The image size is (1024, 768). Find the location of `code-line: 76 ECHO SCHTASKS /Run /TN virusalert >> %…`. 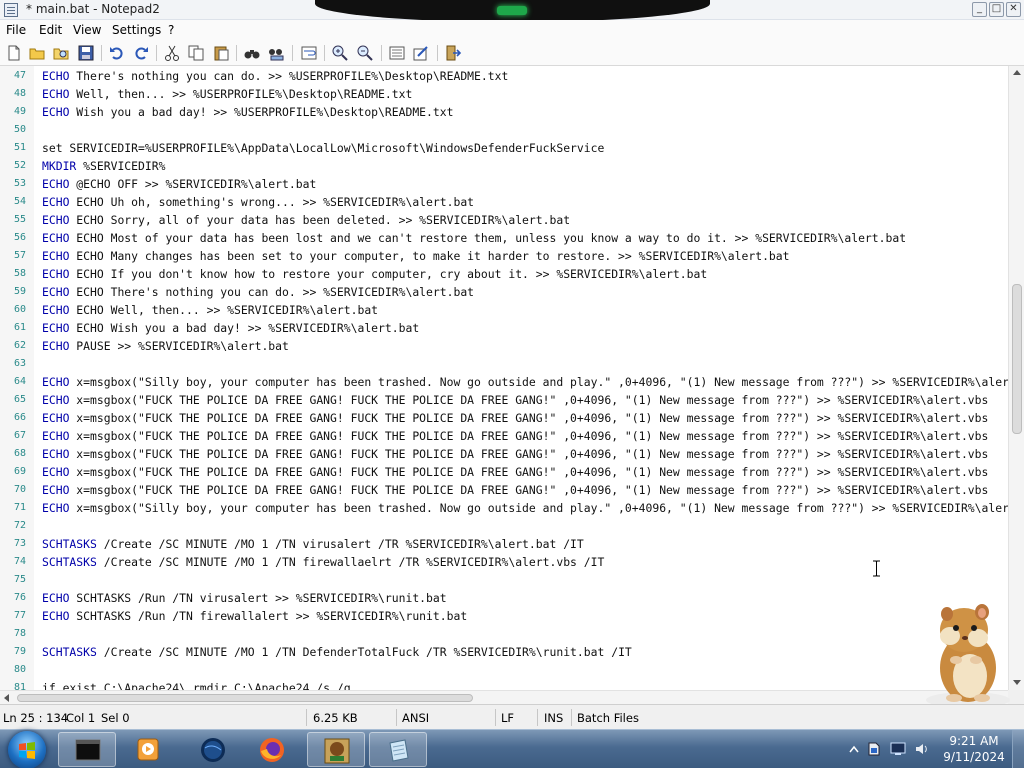

code-line: 76 ECHO SCHTASKS /Run /TN virusalert >> %… is located at coordinates (504, 598).